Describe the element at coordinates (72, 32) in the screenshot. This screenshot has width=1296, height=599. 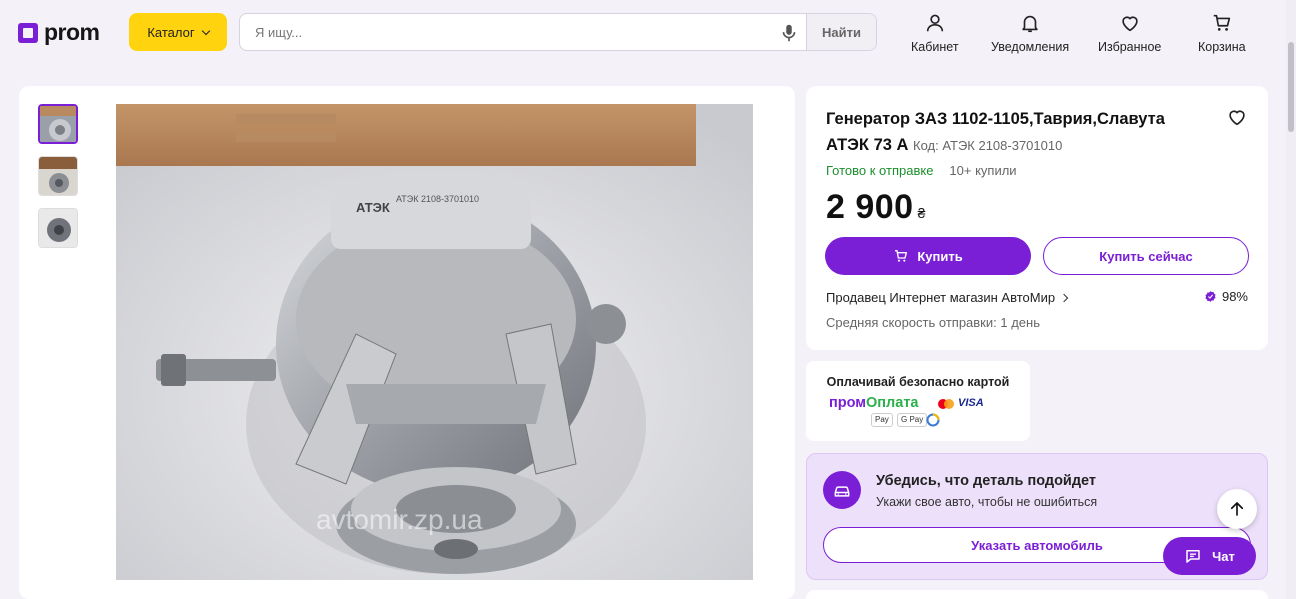
I see `logo-text: prom` at that location.